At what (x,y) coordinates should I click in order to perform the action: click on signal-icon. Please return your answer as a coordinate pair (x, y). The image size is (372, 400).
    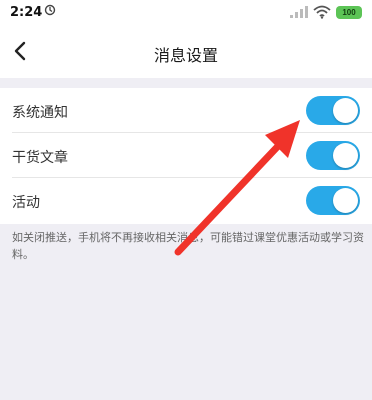
    Looking at the image, I should click on (299, 12).